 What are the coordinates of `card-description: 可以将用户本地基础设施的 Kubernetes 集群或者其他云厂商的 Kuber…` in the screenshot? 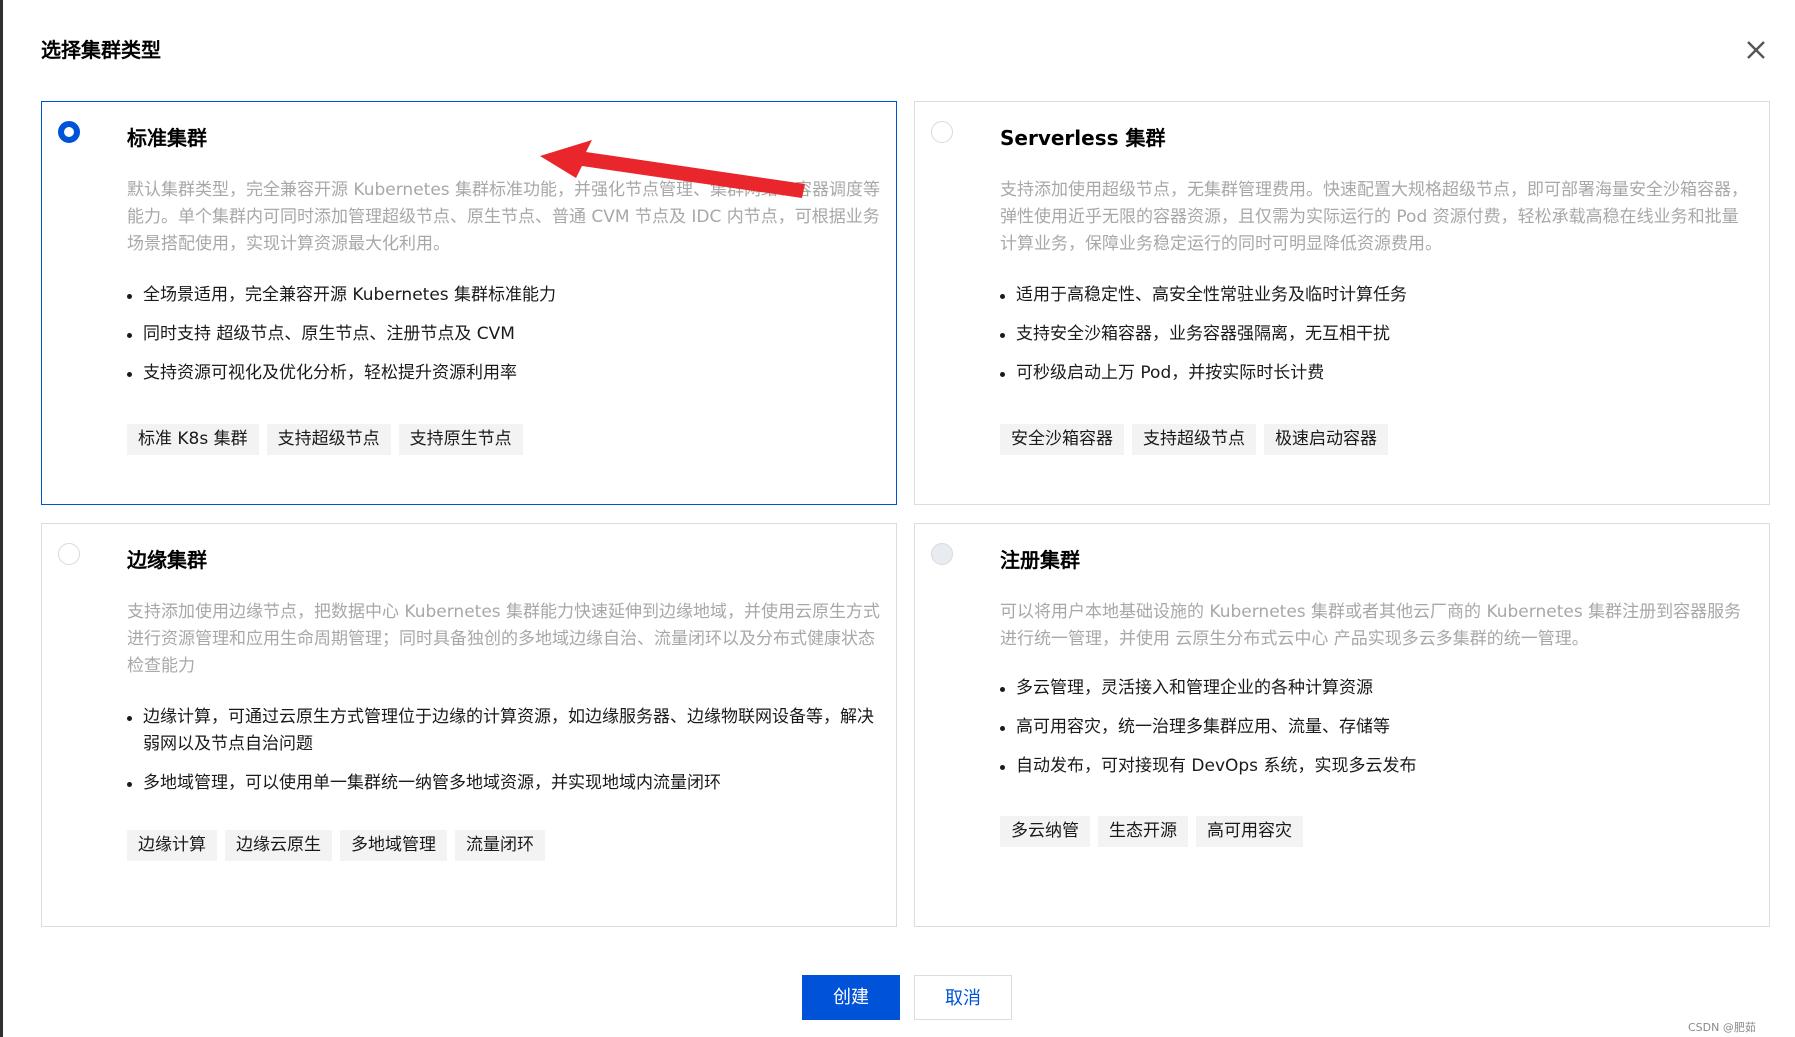 It's located at (1371, 625).